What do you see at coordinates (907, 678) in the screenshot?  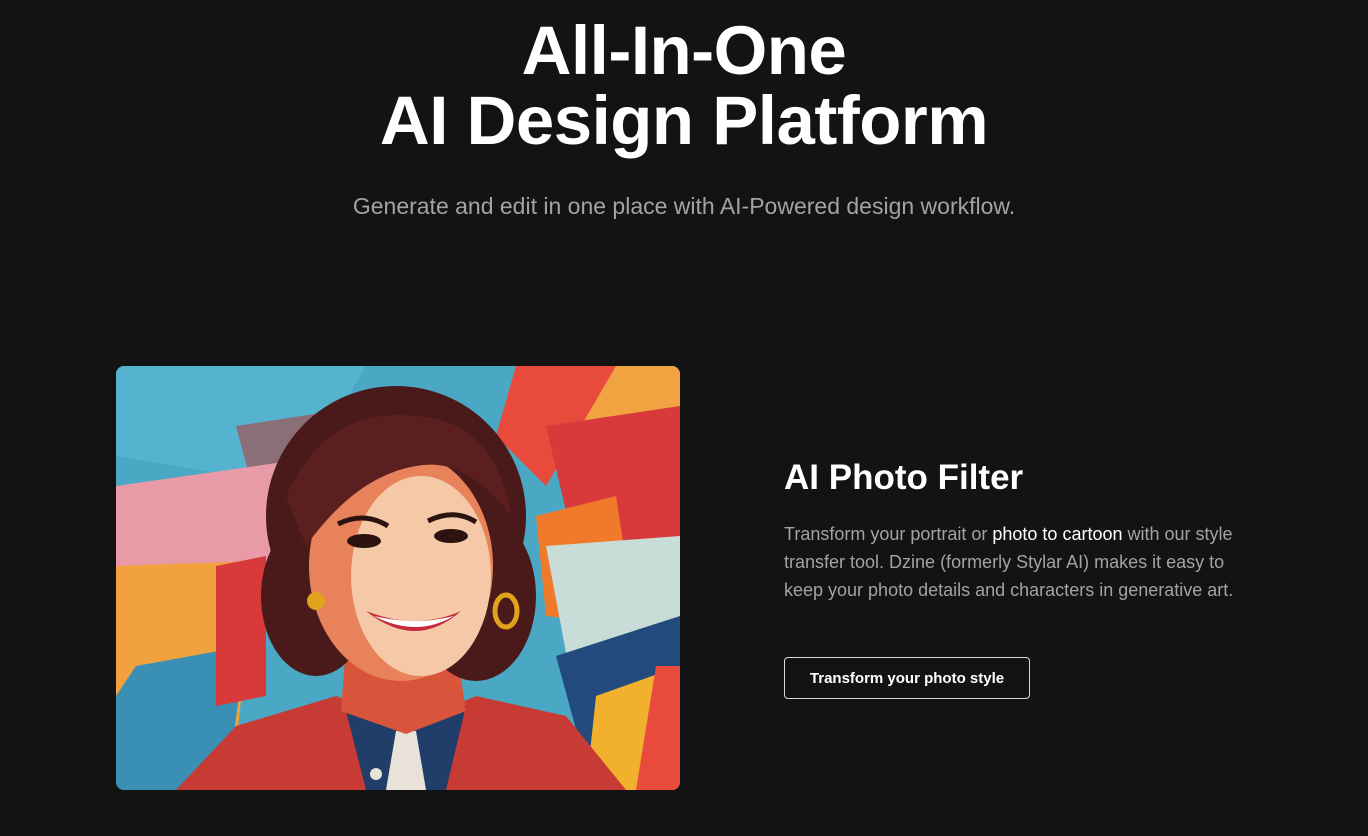 I see `transform-photo-style-button: Transform your photo style` at bounding box center [907, 678].